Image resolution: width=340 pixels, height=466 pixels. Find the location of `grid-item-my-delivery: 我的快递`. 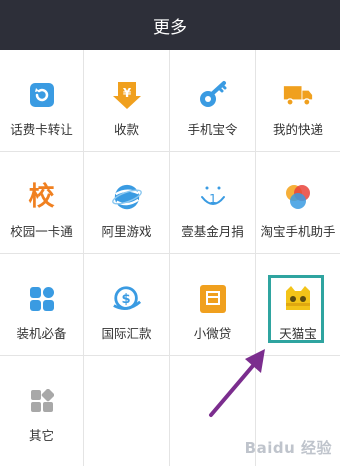

grid-item-my-delivery: 我的快递 is located at coordinates (298, 101).